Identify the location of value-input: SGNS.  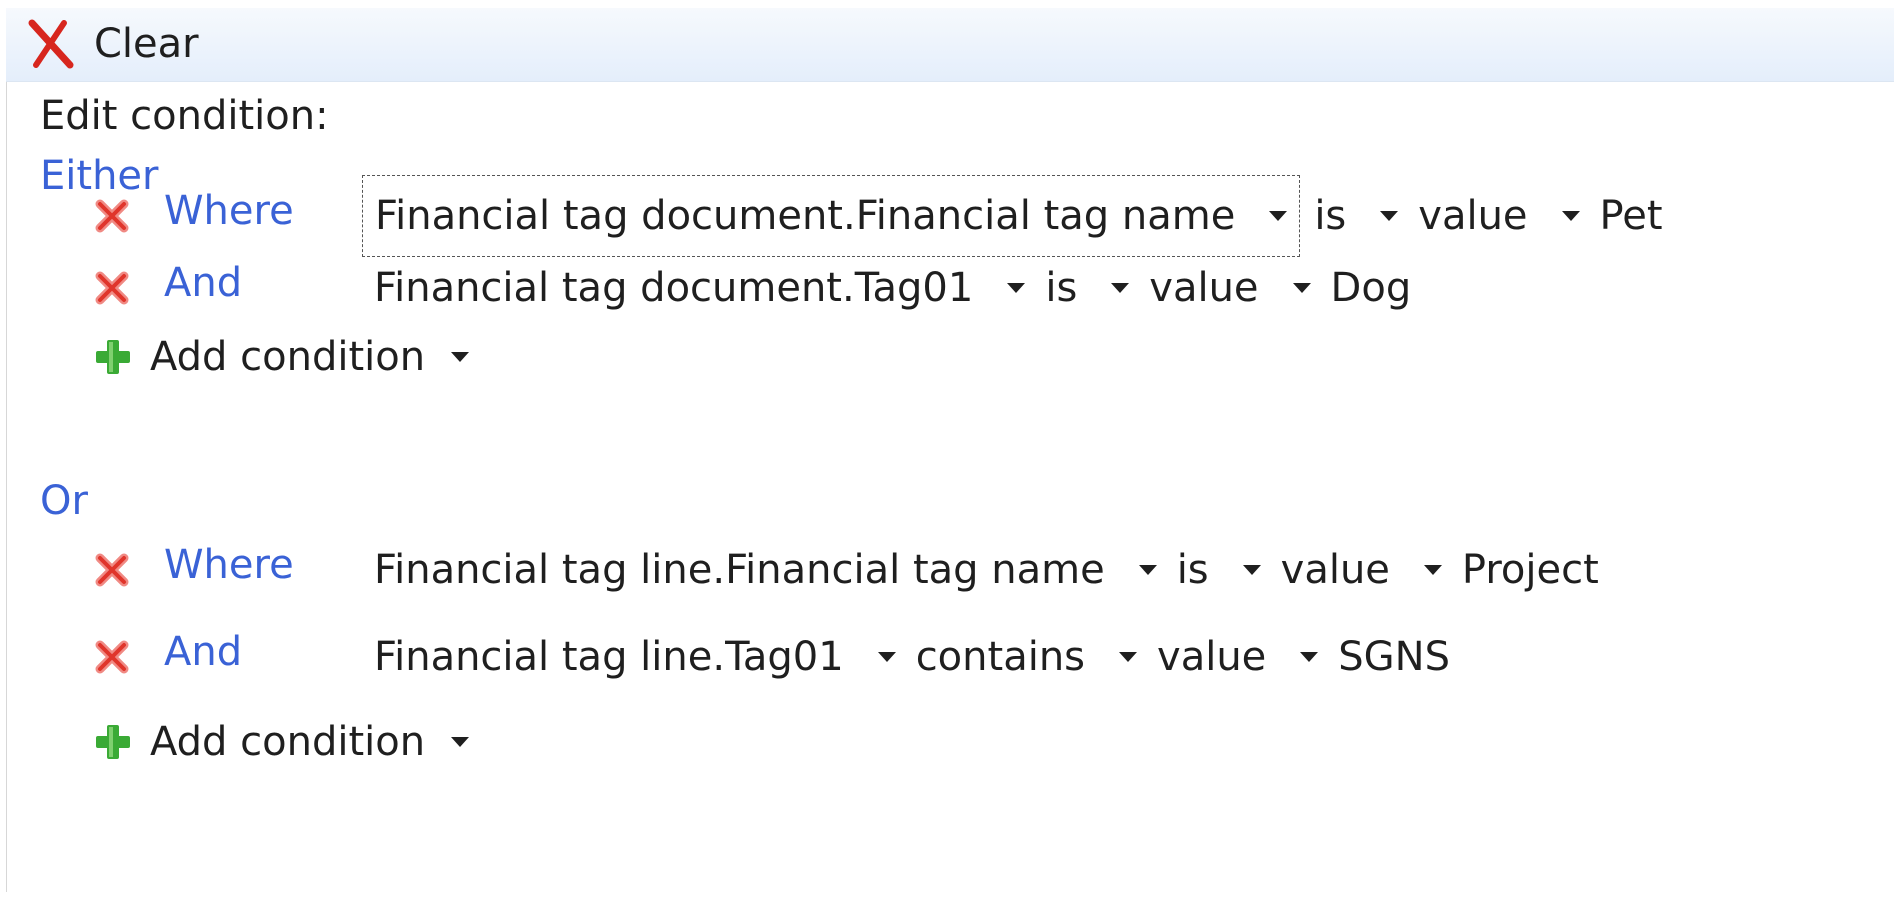
(1394, 657).